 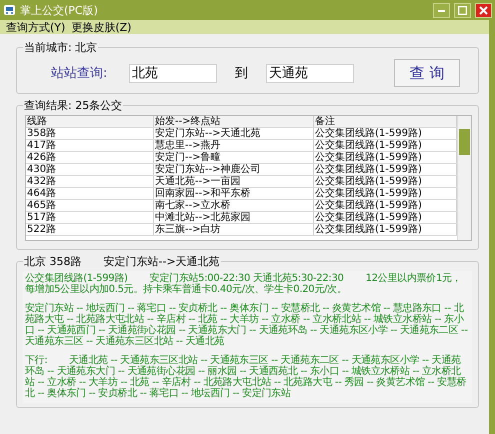 I want to click on bus-icon, so click(x=9, y=10).